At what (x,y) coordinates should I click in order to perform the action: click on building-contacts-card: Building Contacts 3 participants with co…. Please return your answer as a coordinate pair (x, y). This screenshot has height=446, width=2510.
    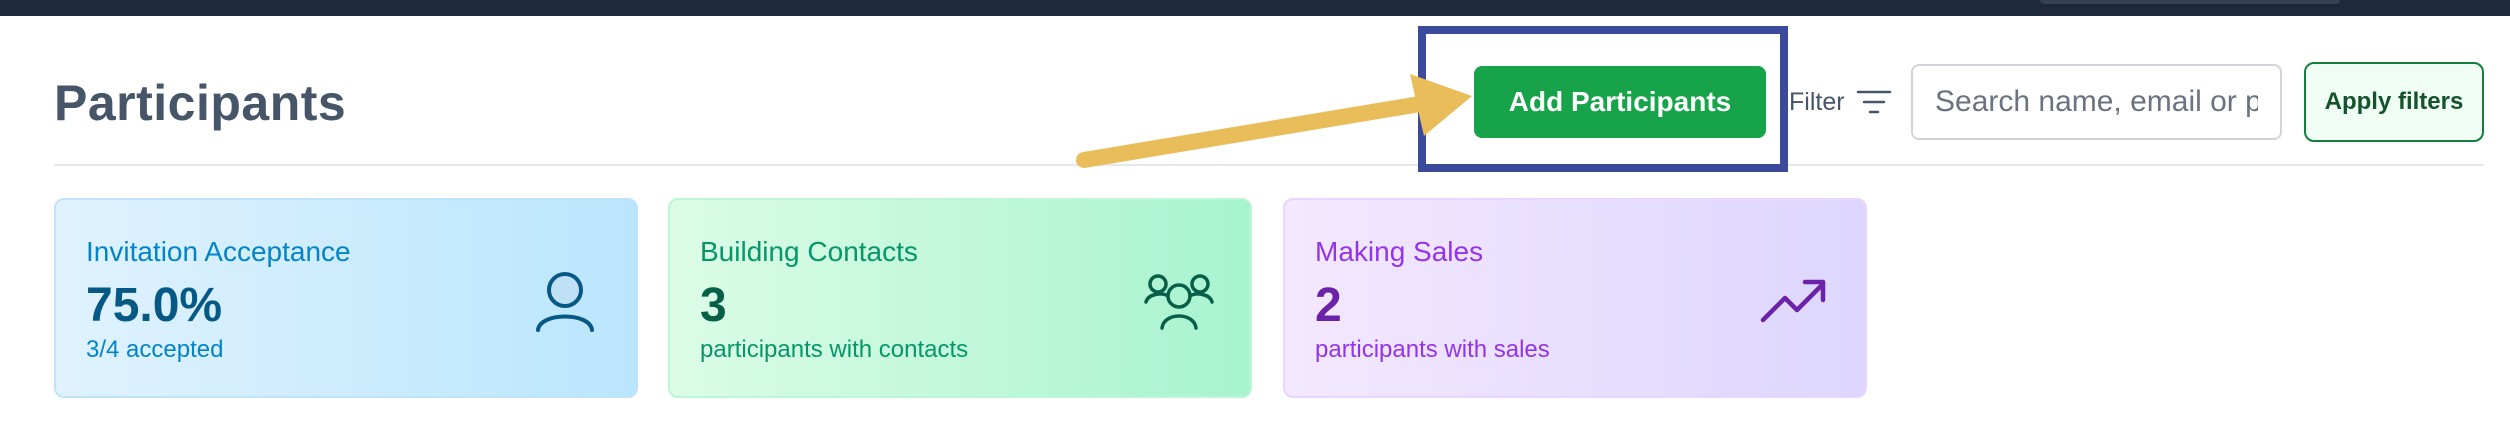
    Looking at the image, I should click on (960, 298).